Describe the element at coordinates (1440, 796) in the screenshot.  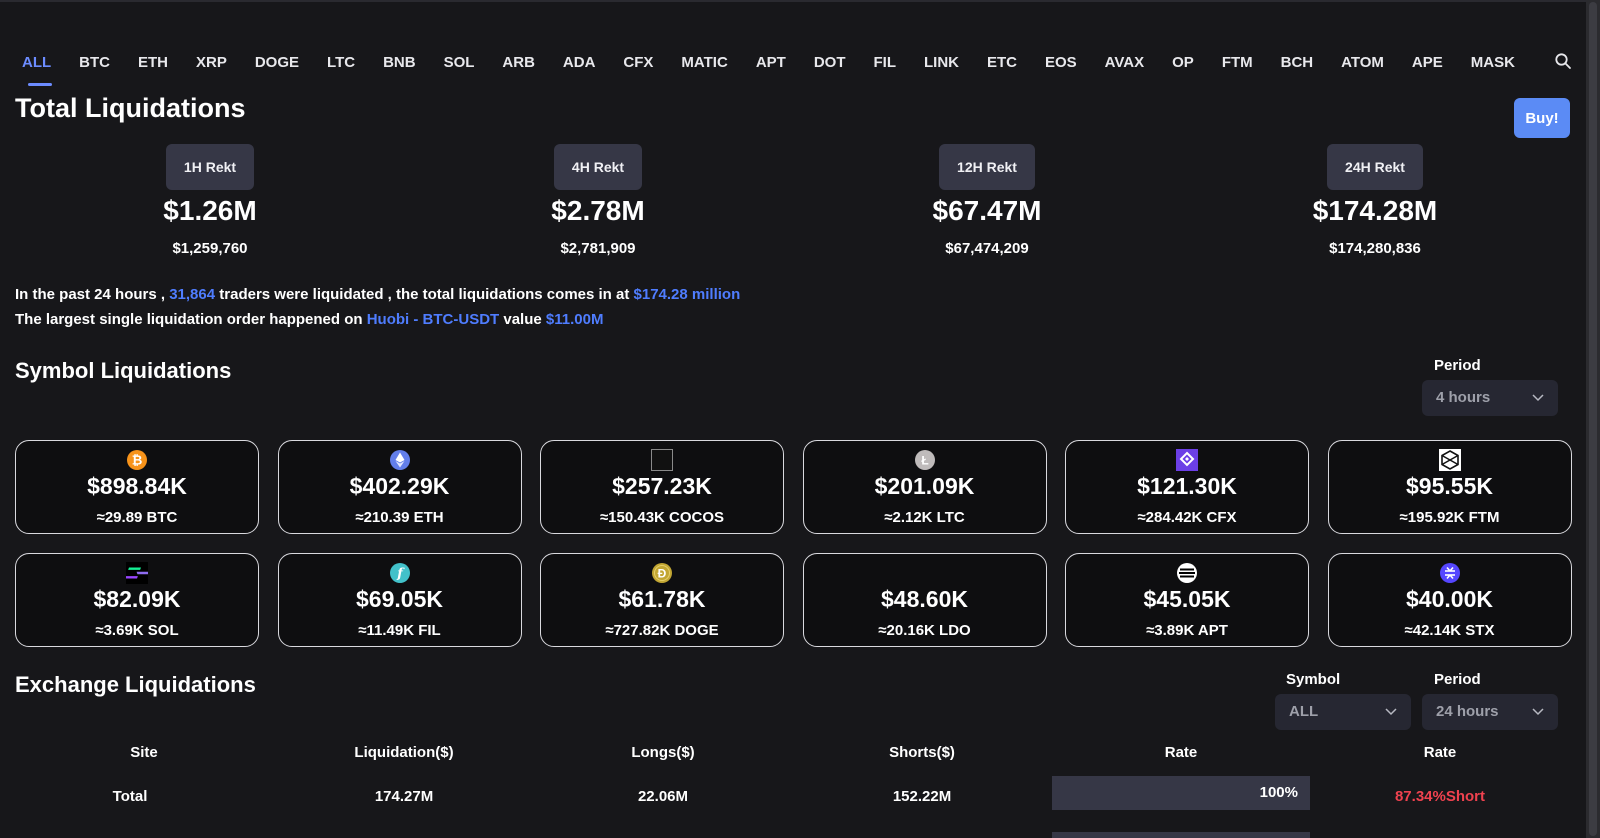
I see `short-rate: 87.34%Short` at that location.